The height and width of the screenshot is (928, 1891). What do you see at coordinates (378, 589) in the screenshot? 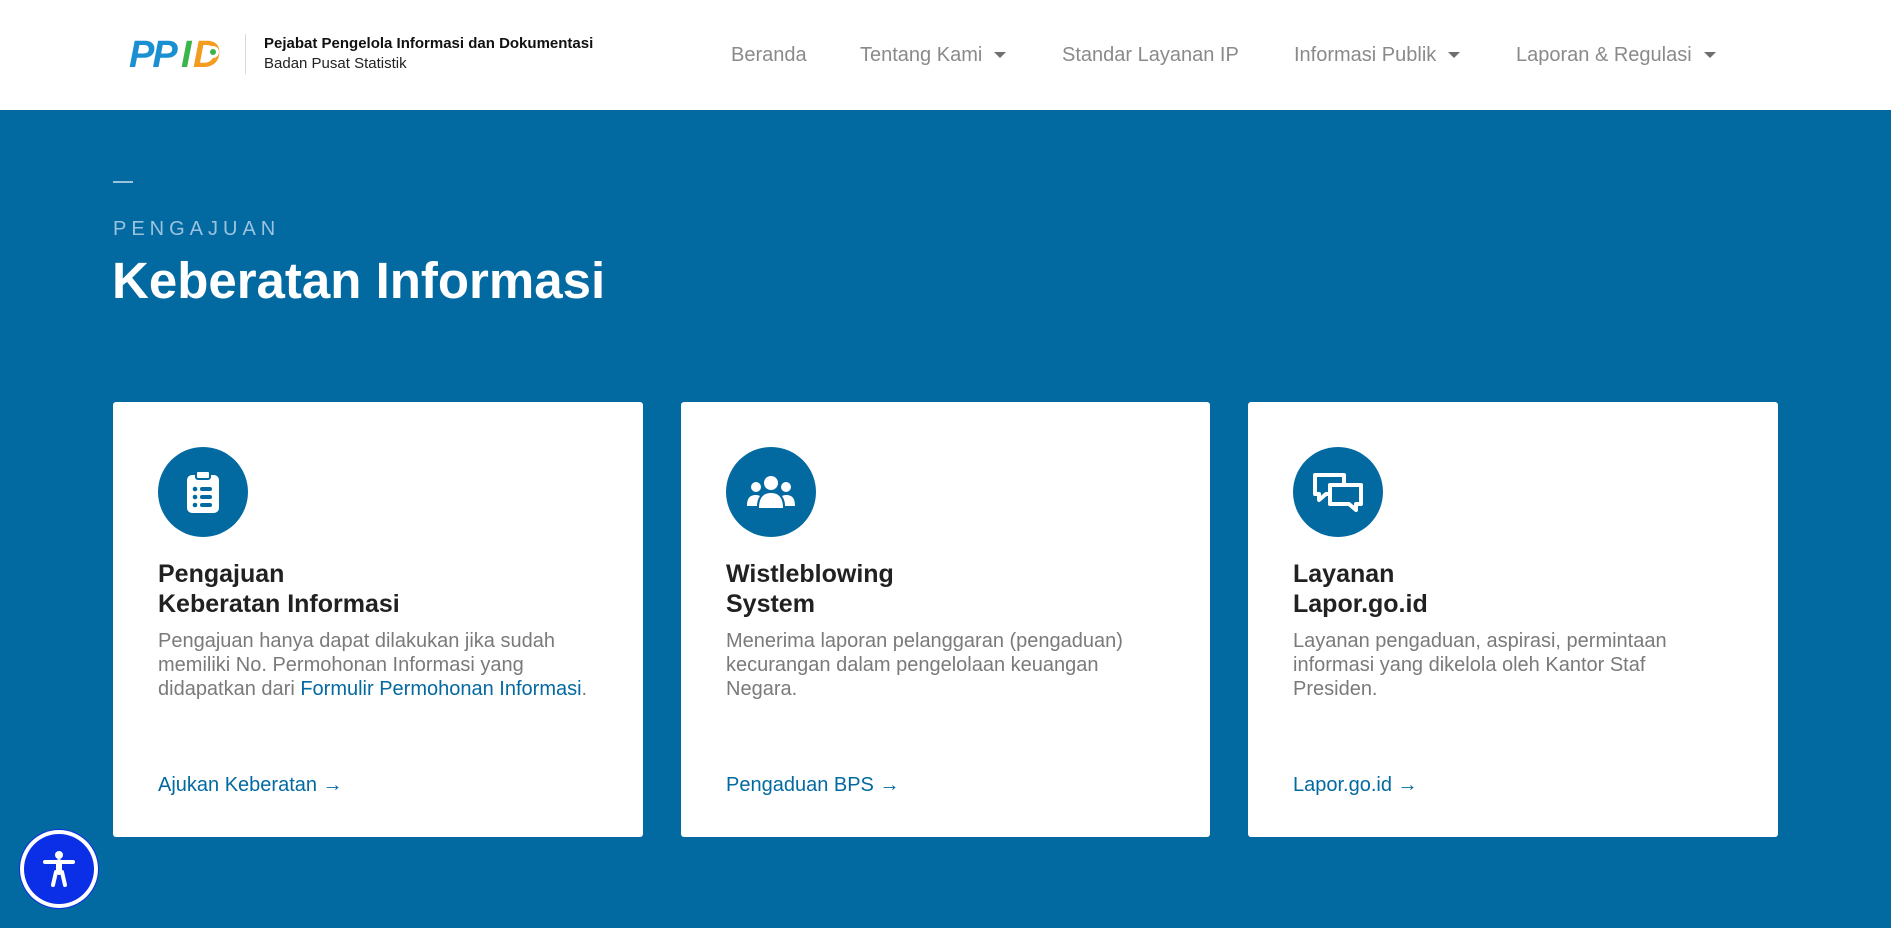
I see `card-title: Pengajuan Keberatan Informasi` at bounding box center [378, 589].